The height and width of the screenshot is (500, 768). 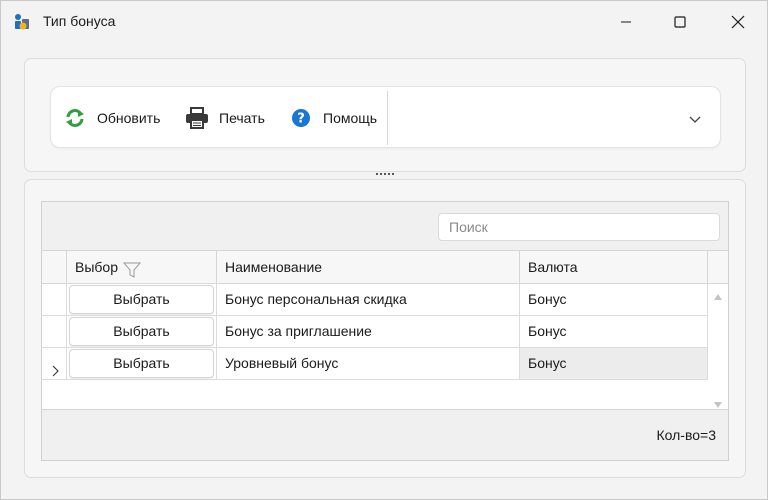 I want to click on grid-header: Выбор Наименование Валюта, so click(x=385, y=267).